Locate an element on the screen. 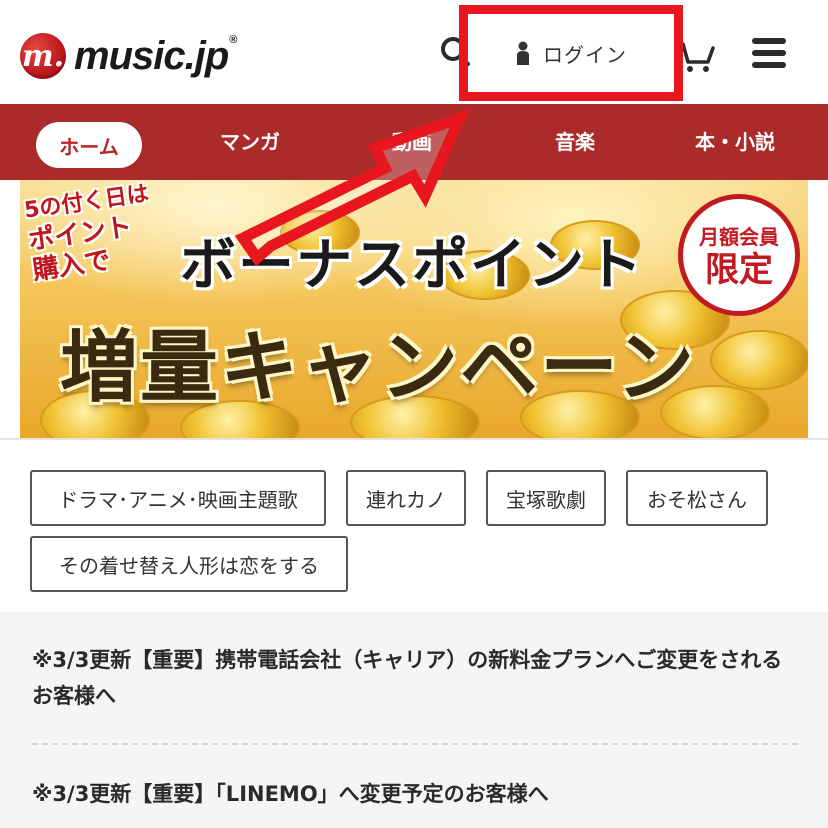 This screenshot has height=828, width=828. registered-mark: ® is located at coordinates (233, 39).